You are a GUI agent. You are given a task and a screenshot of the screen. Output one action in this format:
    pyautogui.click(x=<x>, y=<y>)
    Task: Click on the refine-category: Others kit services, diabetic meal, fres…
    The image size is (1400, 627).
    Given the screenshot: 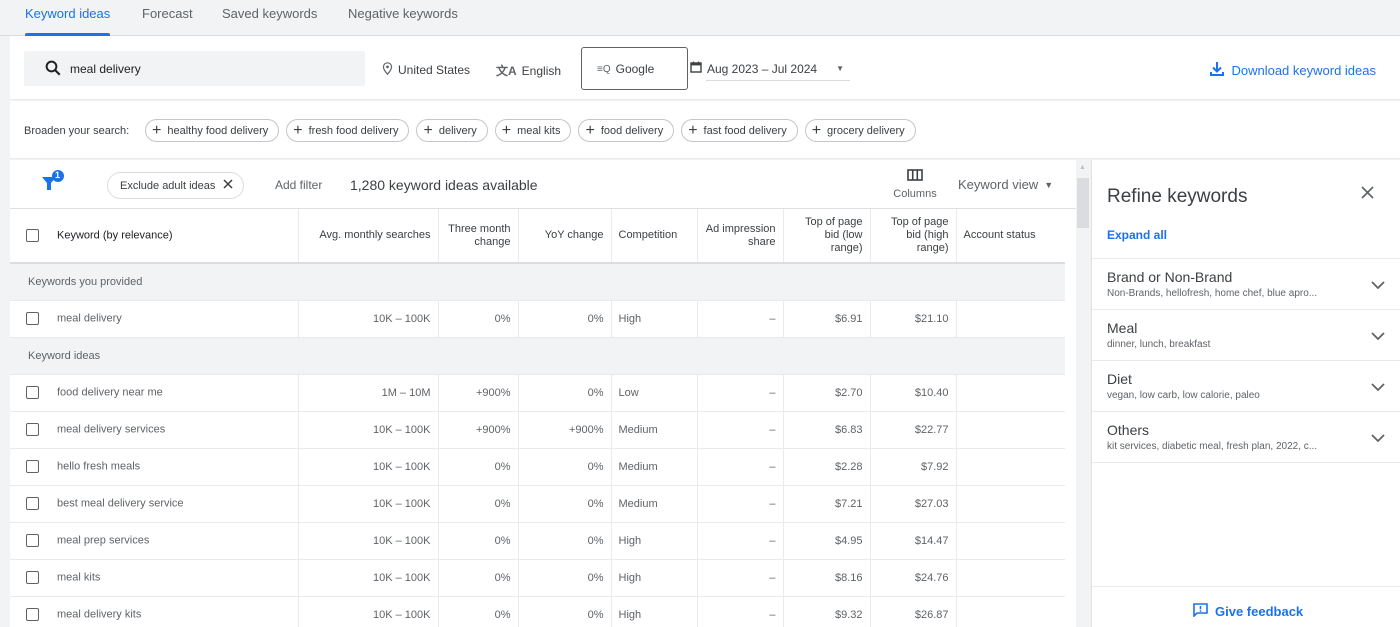 What is the action you would take?
    pyautogui.click(x=1246, y=436)
    